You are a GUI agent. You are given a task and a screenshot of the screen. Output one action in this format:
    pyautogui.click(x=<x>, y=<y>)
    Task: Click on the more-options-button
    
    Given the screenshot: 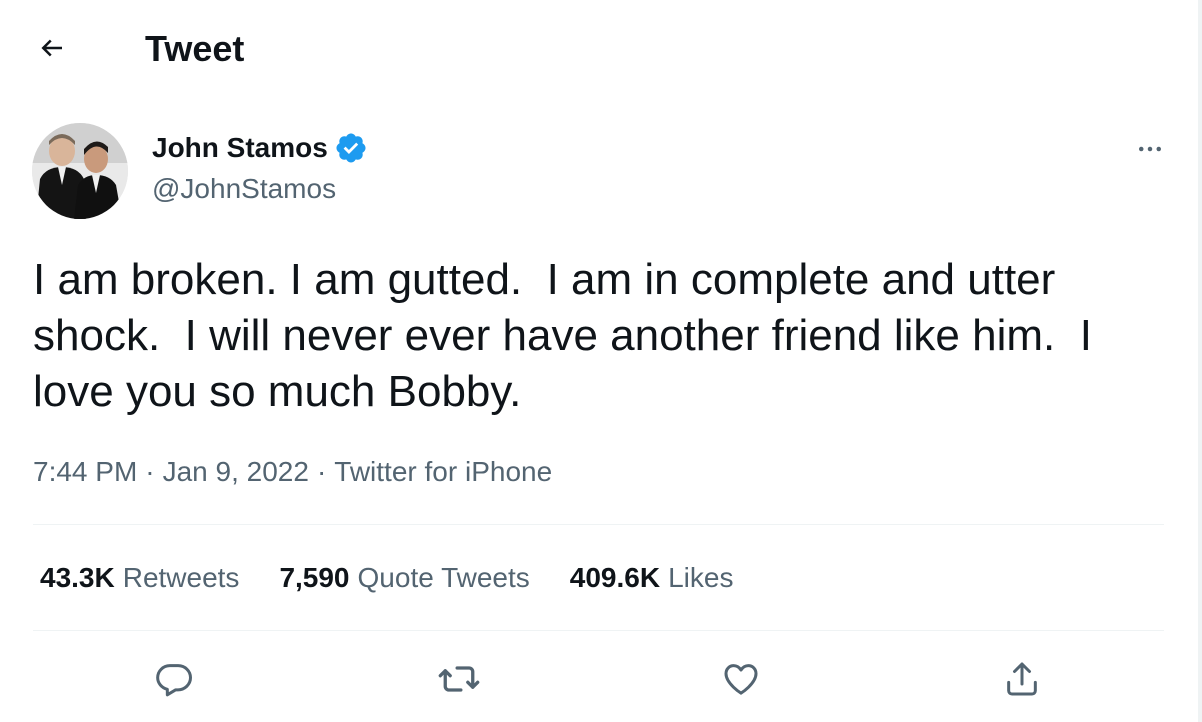 What is the action you would take?
    pyautogui.click(x=1150, y=151)
    